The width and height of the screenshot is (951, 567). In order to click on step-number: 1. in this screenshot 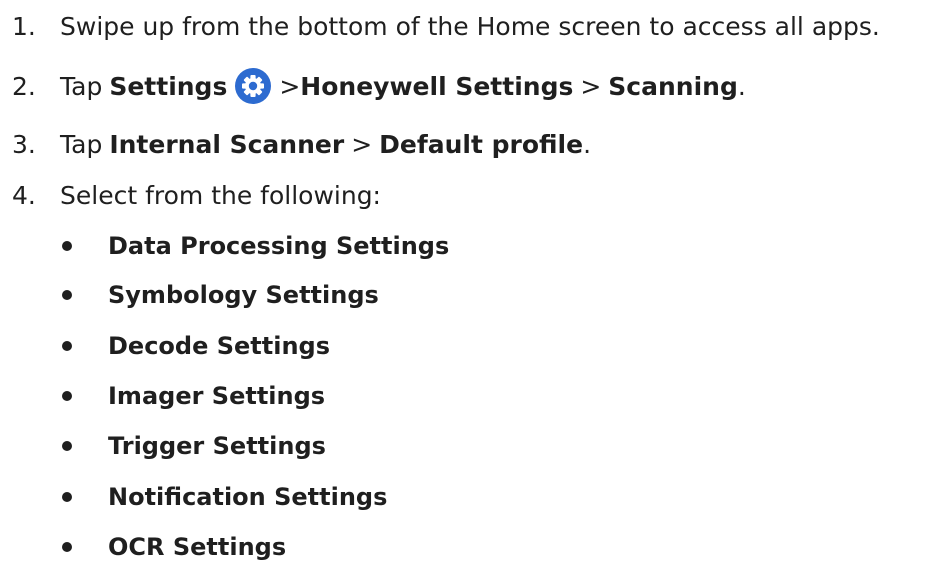, I will do `click(24, 26)`.